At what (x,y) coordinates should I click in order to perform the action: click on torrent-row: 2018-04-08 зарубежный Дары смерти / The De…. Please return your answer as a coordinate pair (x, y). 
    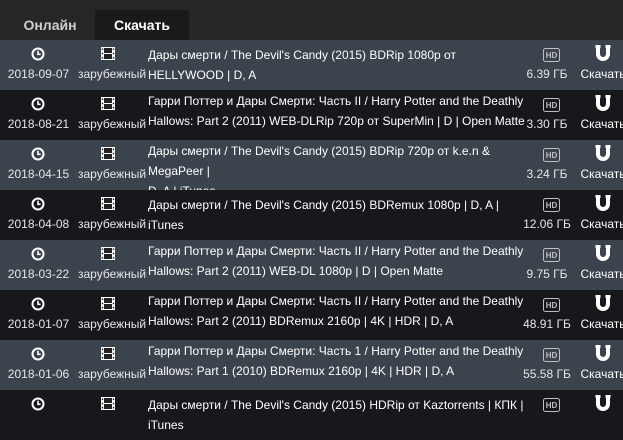
    Looking at the image, I should click on (311, 215).